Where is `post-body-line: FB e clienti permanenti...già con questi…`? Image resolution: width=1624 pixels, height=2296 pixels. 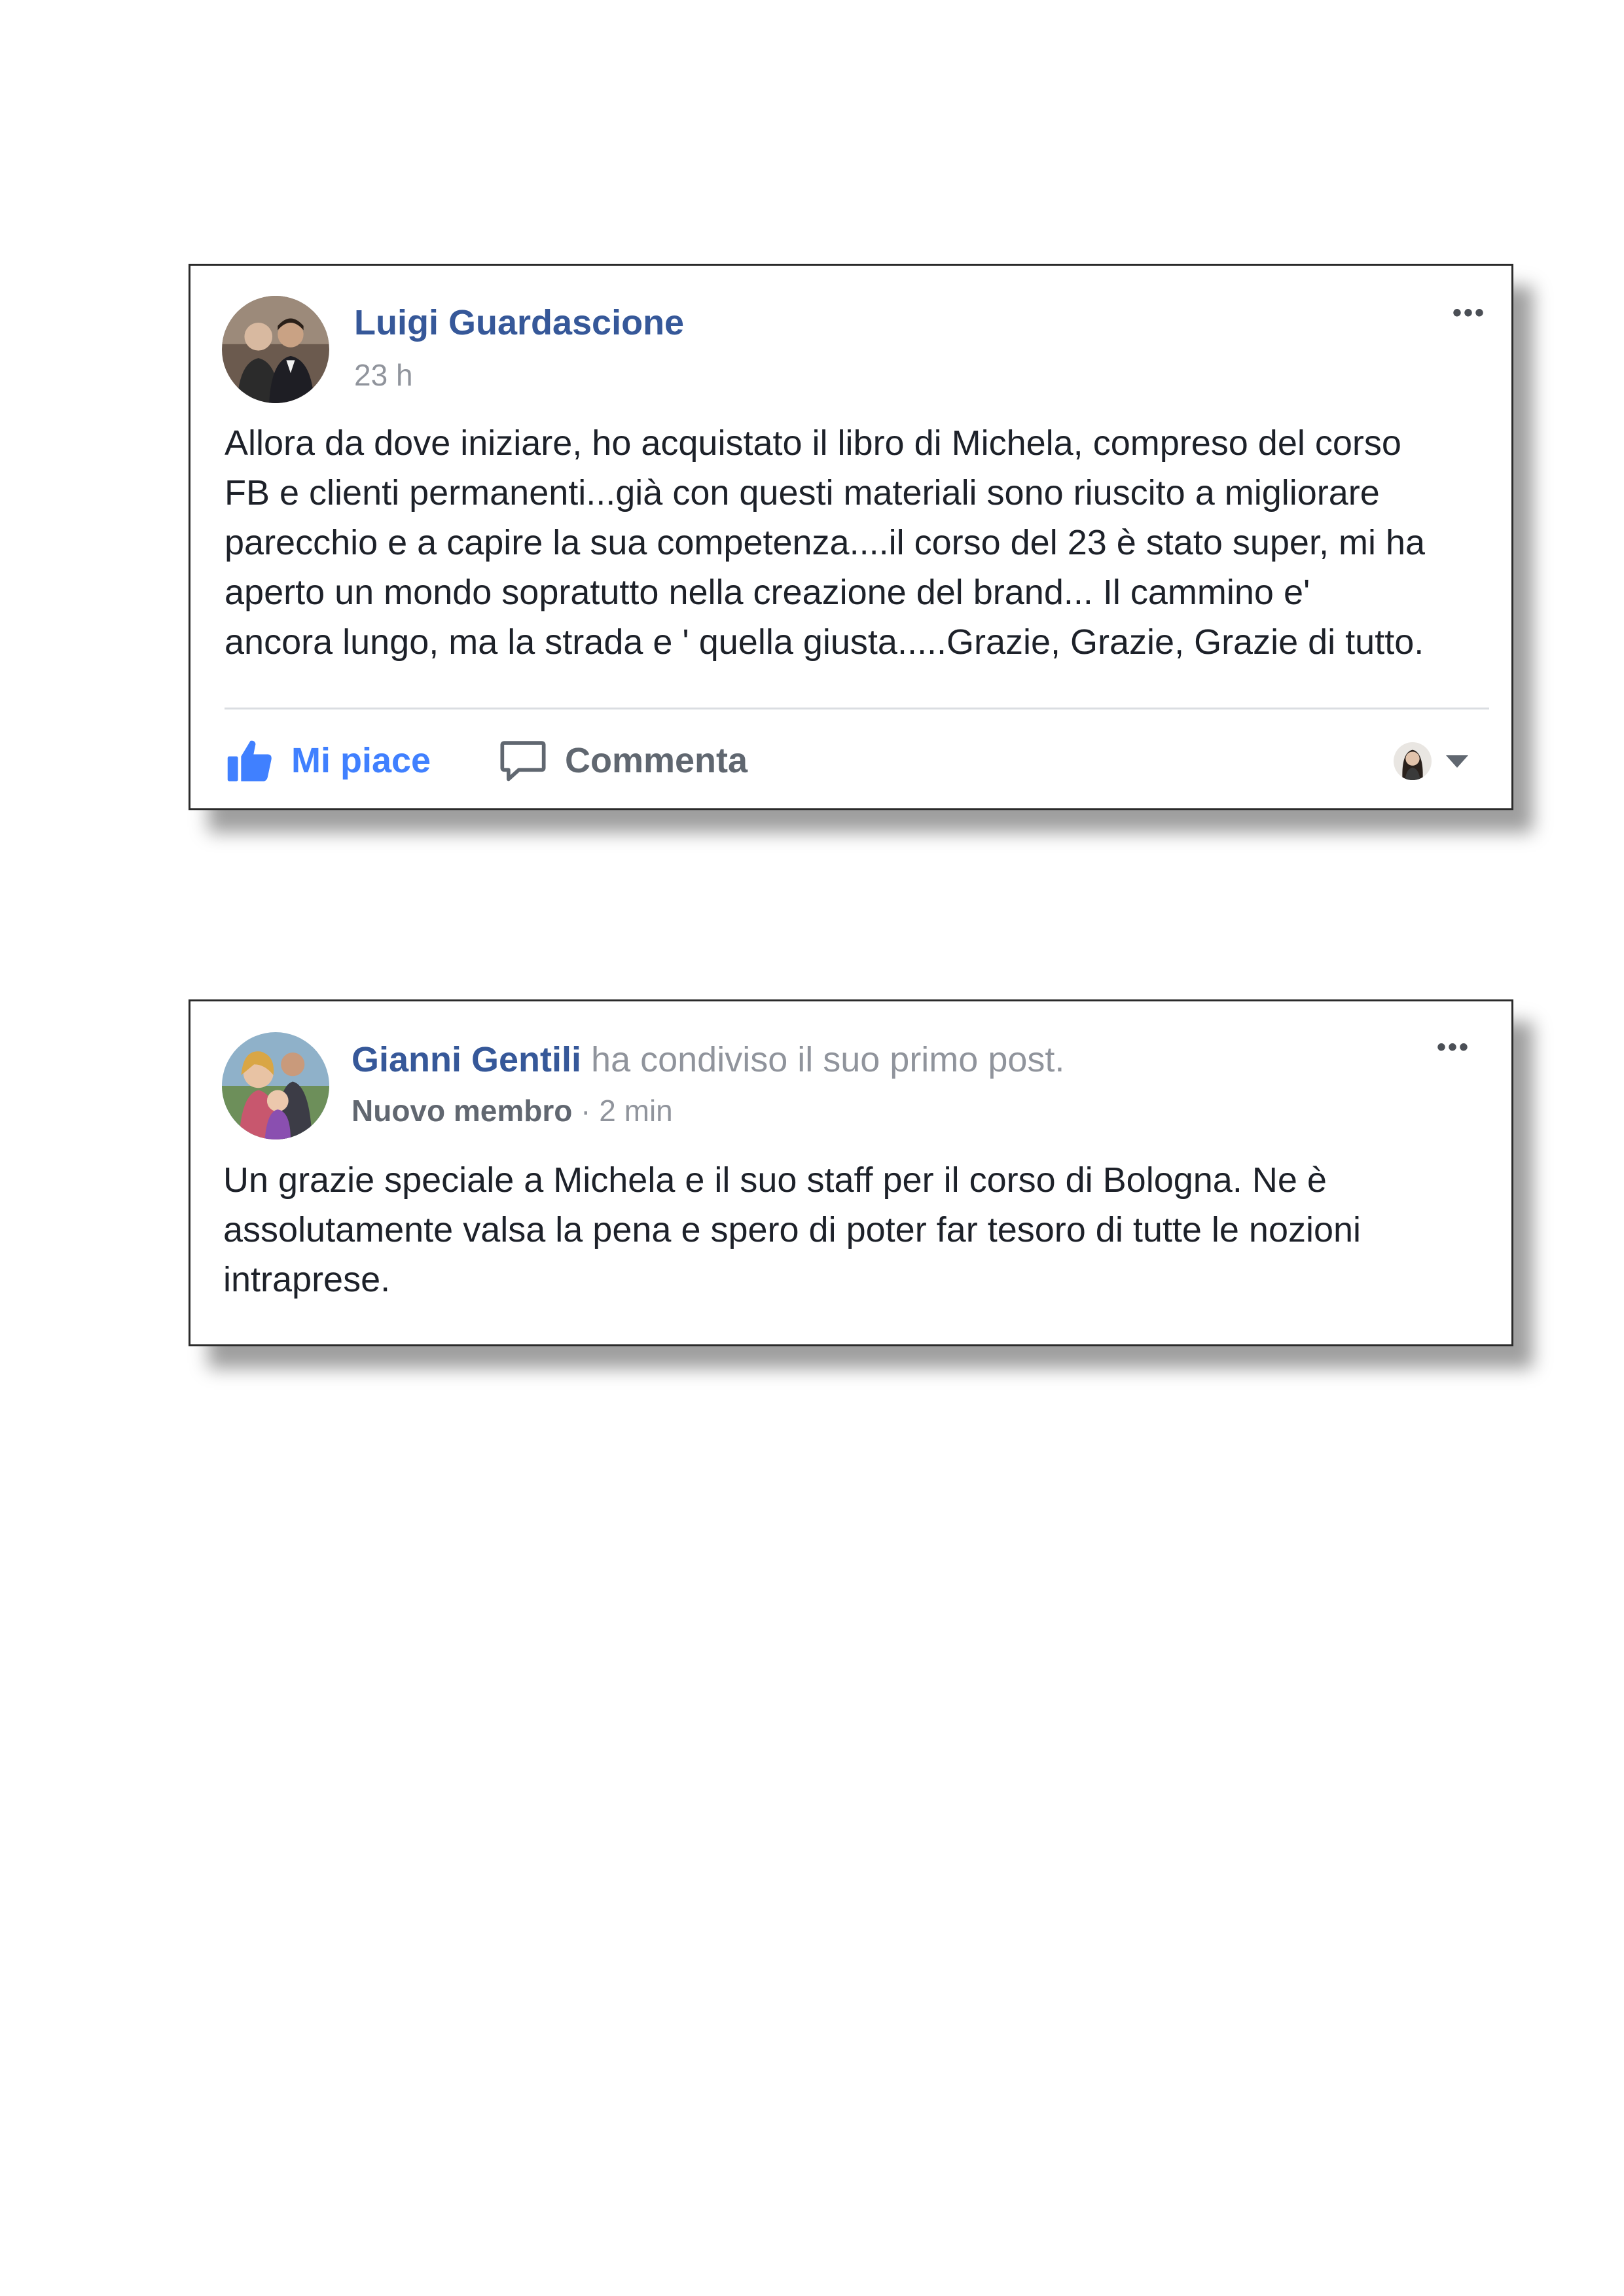 post-body-line: FB e clienti permanenti...già con questi… is located at coordinates (803, 492).